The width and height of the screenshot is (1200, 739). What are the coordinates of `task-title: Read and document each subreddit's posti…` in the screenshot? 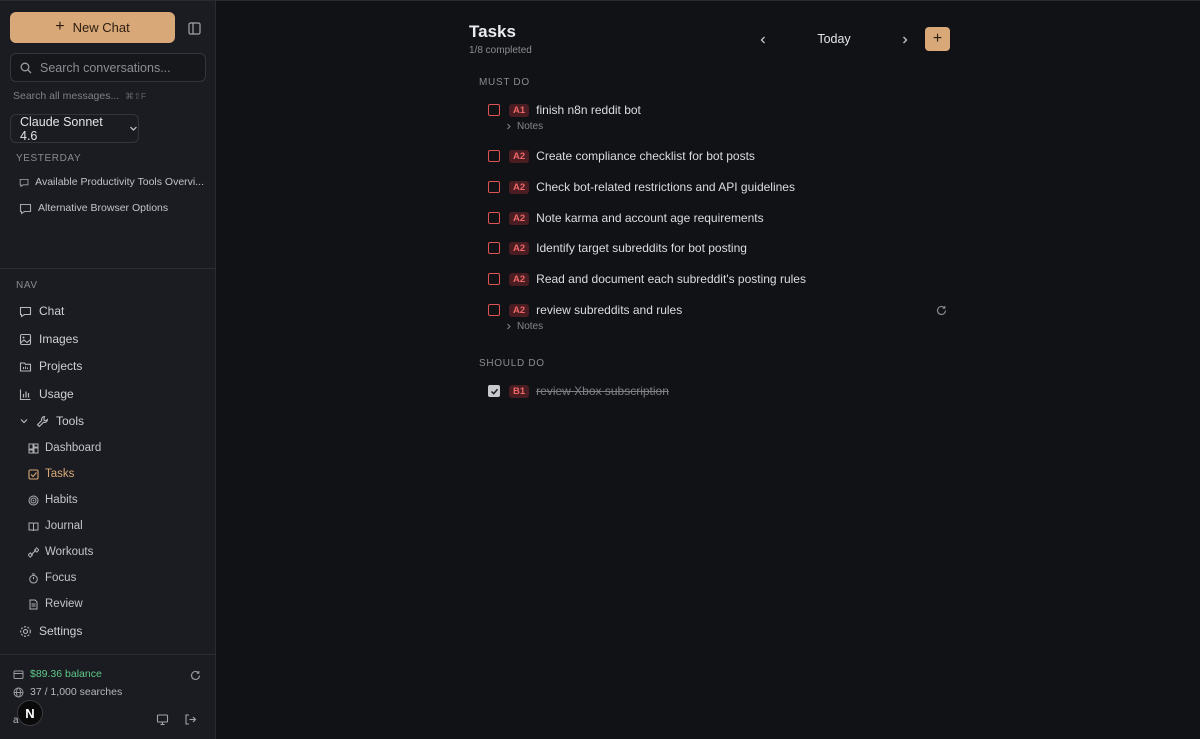 It's located at (671, 279).